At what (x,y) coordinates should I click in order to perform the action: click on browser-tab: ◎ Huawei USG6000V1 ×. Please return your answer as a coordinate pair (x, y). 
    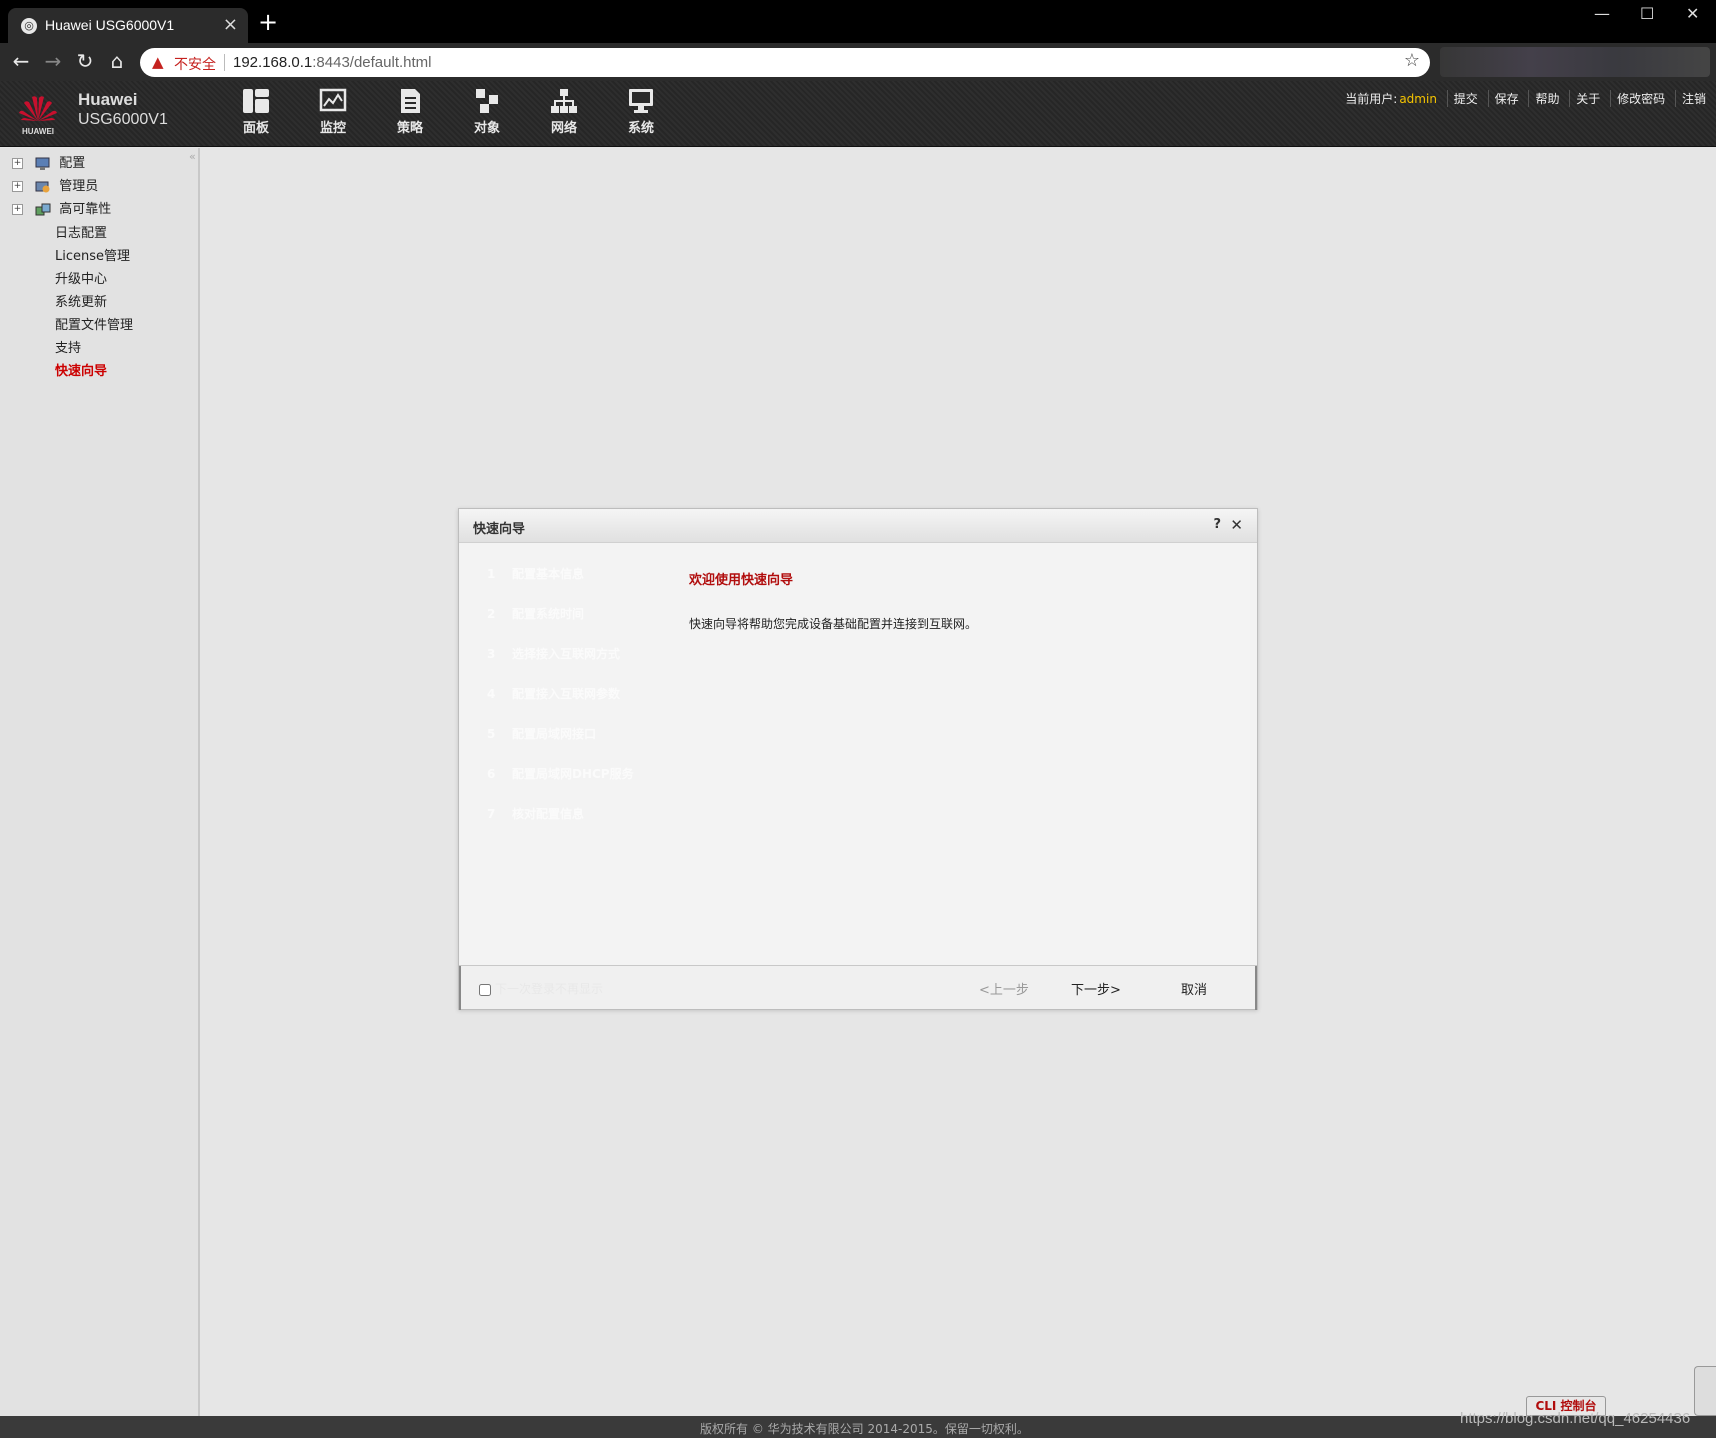
    Looking at the image, I should click on (128, 25).